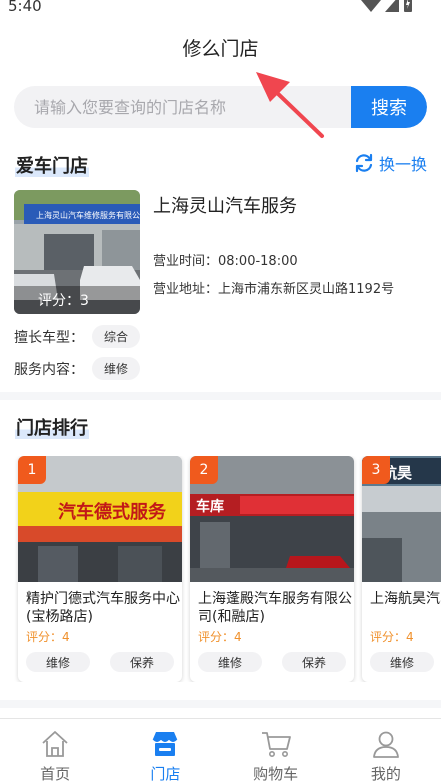  What do you see at coordinates (100, 569) in the screenshot?
I see `ranking-card: 汽车德式服务 1 精护门德式汽车服务中心(宝杨路店) 评分：4 维修 保养` at bounding box center [100, 569].